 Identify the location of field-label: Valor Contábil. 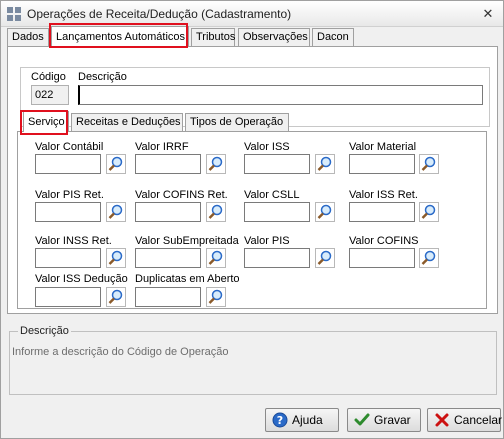
(69, 147).